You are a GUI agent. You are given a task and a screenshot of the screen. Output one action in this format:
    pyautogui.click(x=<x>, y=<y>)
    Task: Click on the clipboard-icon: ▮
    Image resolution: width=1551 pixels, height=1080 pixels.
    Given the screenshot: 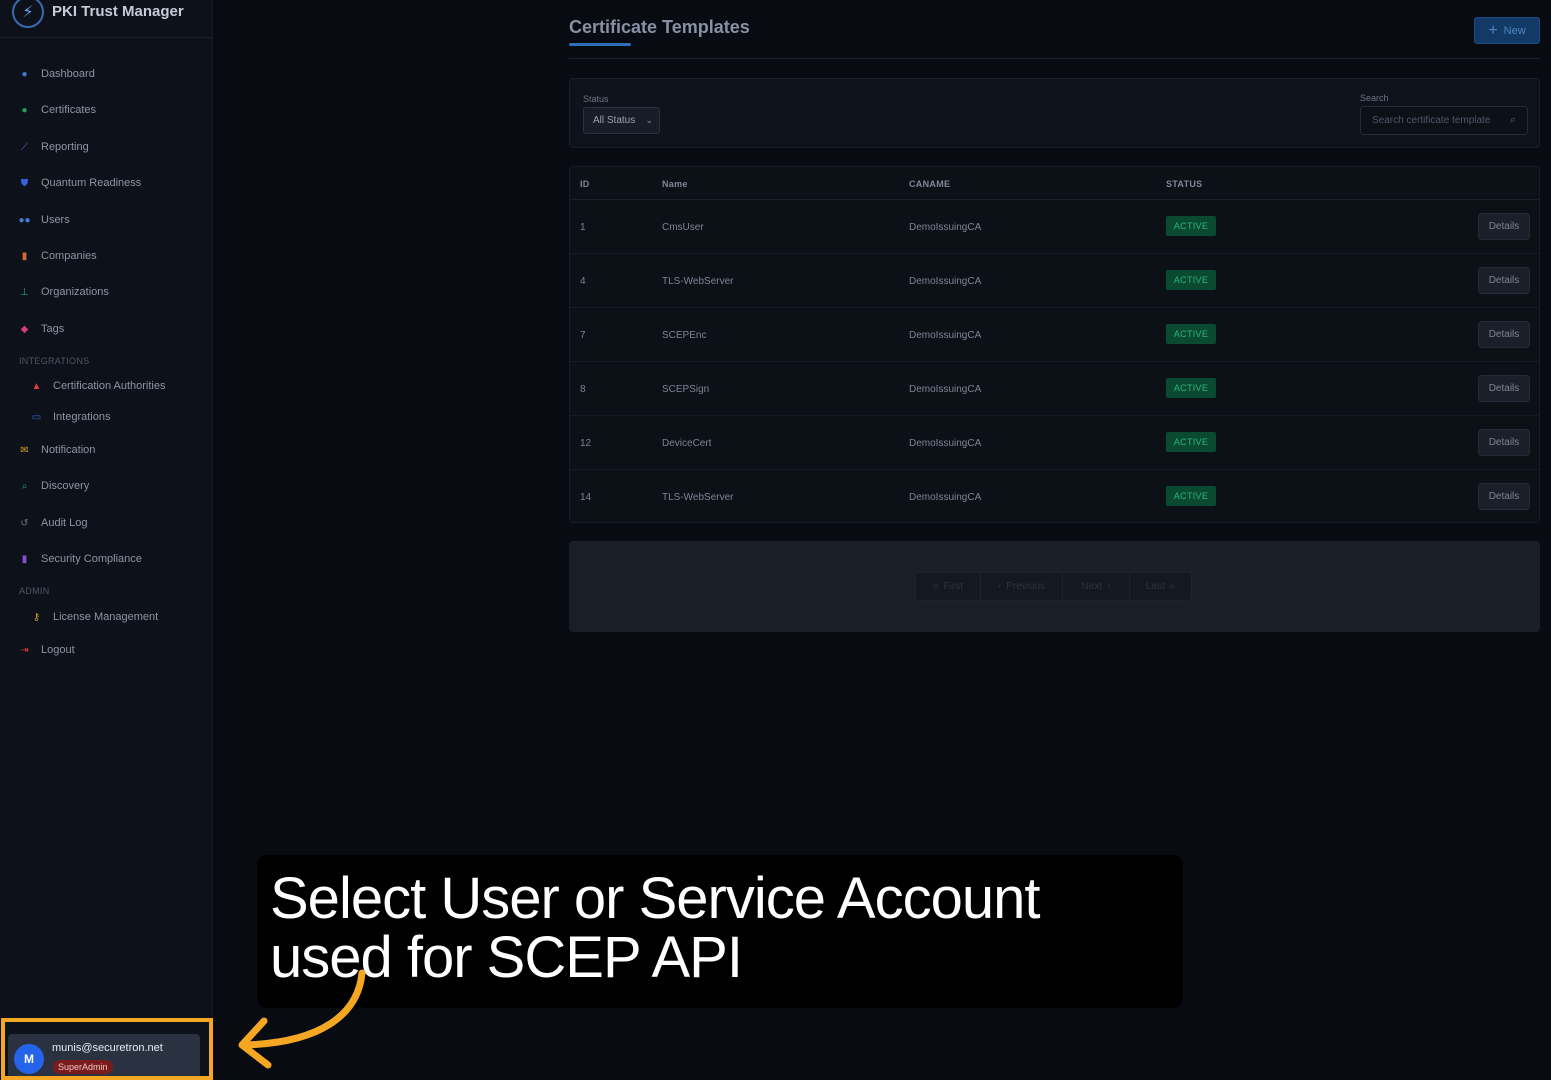 What is the action you would take?
    pyautogui.click(x=24, y=559)
    